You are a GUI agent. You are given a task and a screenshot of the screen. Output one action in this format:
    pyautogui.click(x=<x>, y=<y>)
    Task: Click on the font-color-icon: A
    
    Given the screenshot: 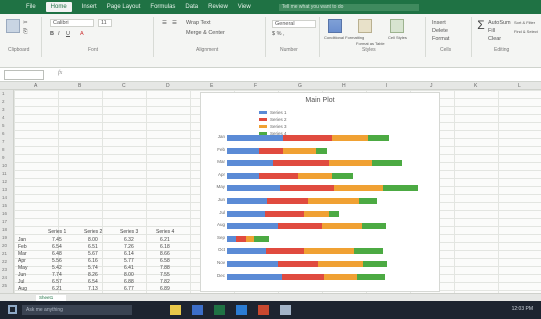 What is the action you would take?
    pyautogui.click(x=82, y=34)
    